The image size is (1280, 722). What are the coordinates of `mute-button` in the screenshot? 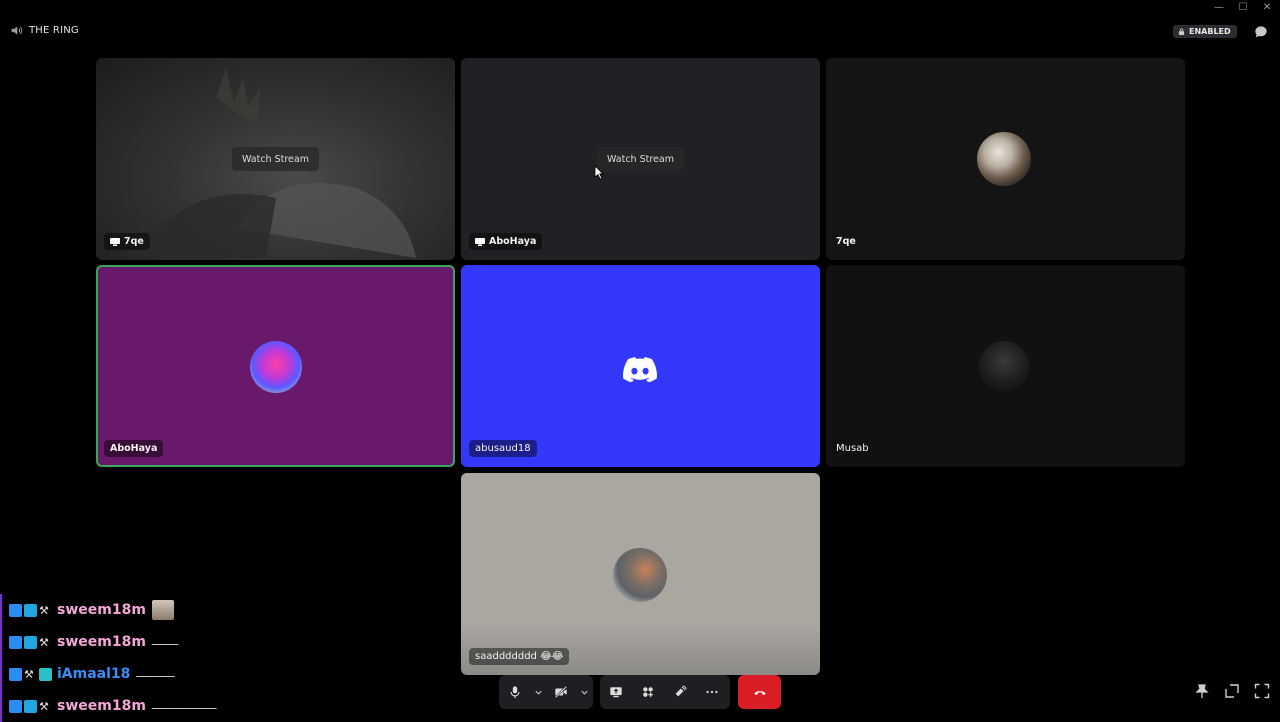 It's located at (515, 692).